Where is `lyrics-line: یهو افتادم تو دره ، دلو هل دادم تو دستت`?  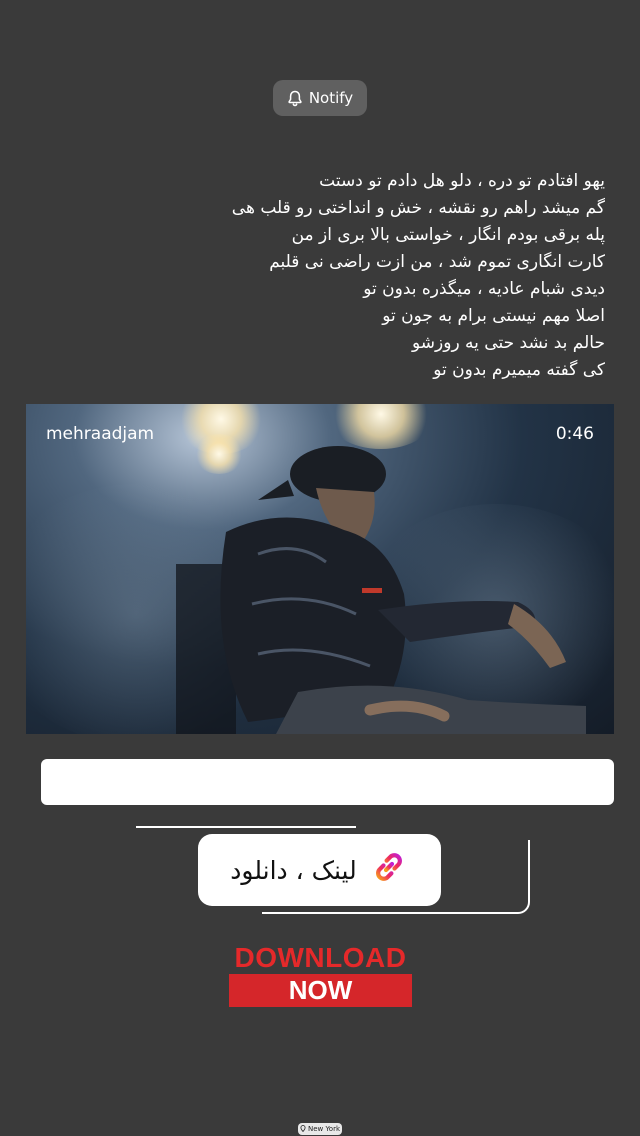
lyrics-line: یهو افتادم تو دره ، دلو هل دادم تو دستت is located at coordinates (462, 181).